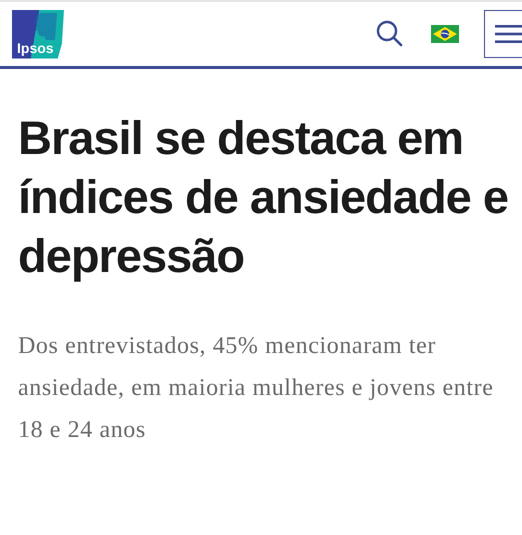 This screenshot has width=522, height=535. What do you see at coordinates (390, 34) in the screenshot?
I see `search-icon` at bounding box center [390, 34].